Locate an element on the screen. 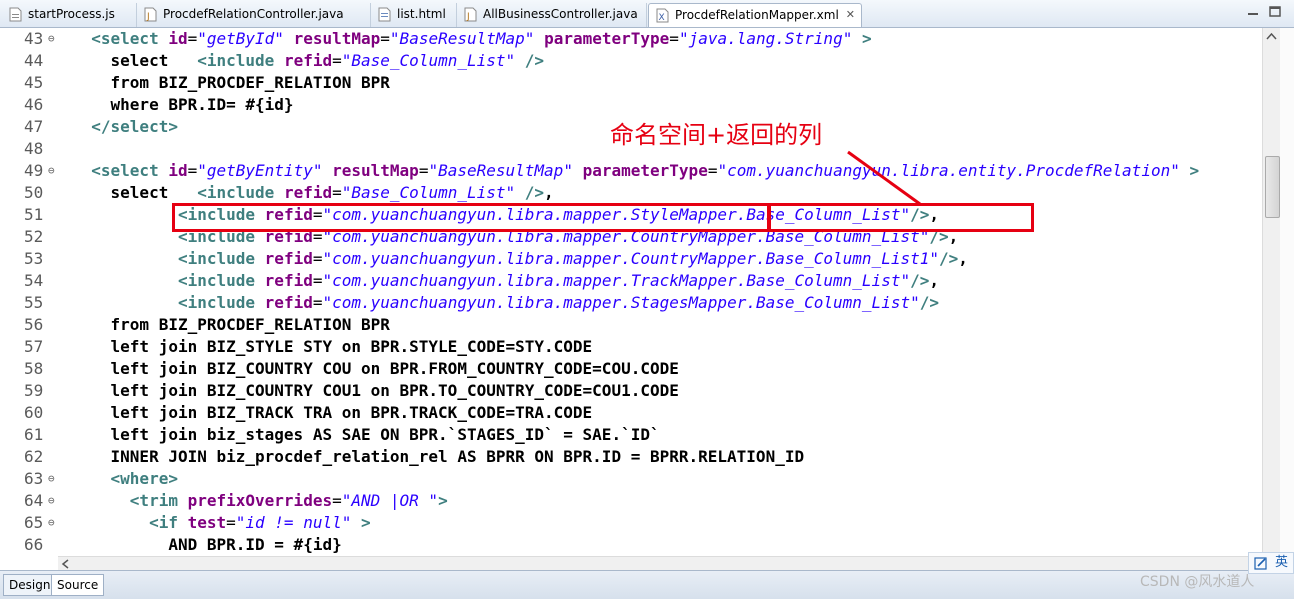  tab-procdefrelationcontroller-java: J ProcdefRelationController.java is located at coordinates (254, 15).